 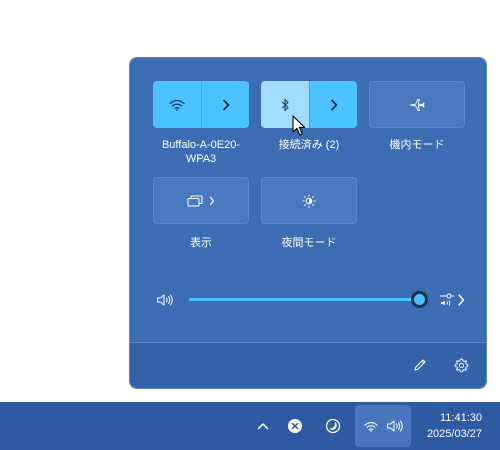 I want to click on tray-app-close-button, so click(x=295, y=426).